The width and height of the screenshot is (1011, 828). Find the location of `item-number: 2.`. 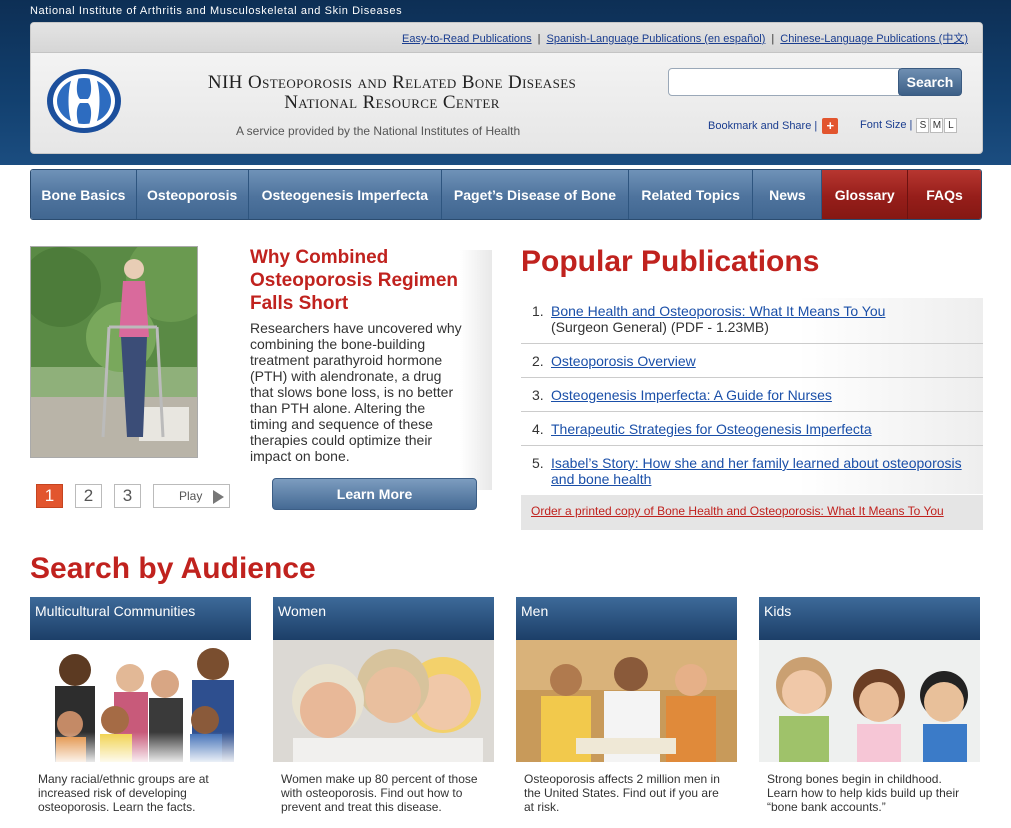

item-number: 2. is located at coordinates (538, 361).